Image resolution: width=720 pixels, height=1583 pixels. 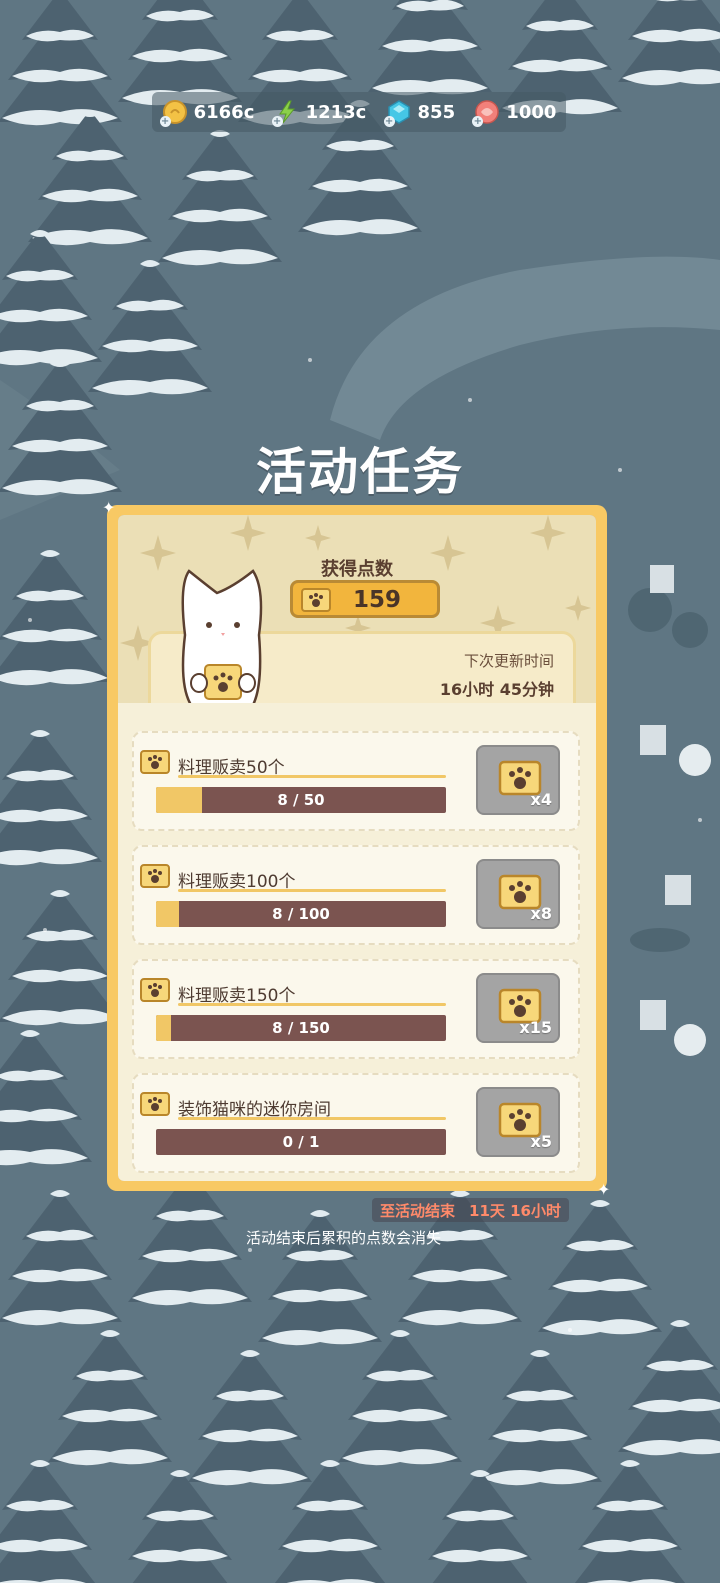 What do you see at coordinates (222, 636) in the screenshot?
I see `white-cat-mascot` at bounding box center [222, 636].